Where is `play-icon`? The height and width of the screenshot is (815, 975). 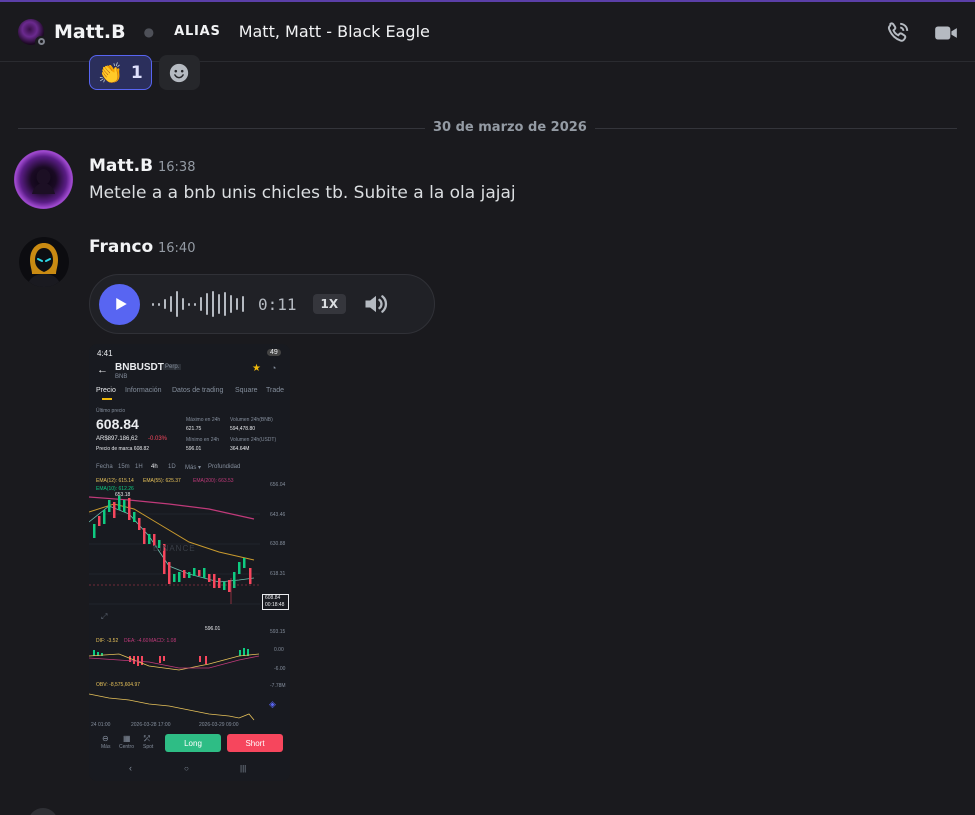 play-icon is located at coordinates (121, 304).